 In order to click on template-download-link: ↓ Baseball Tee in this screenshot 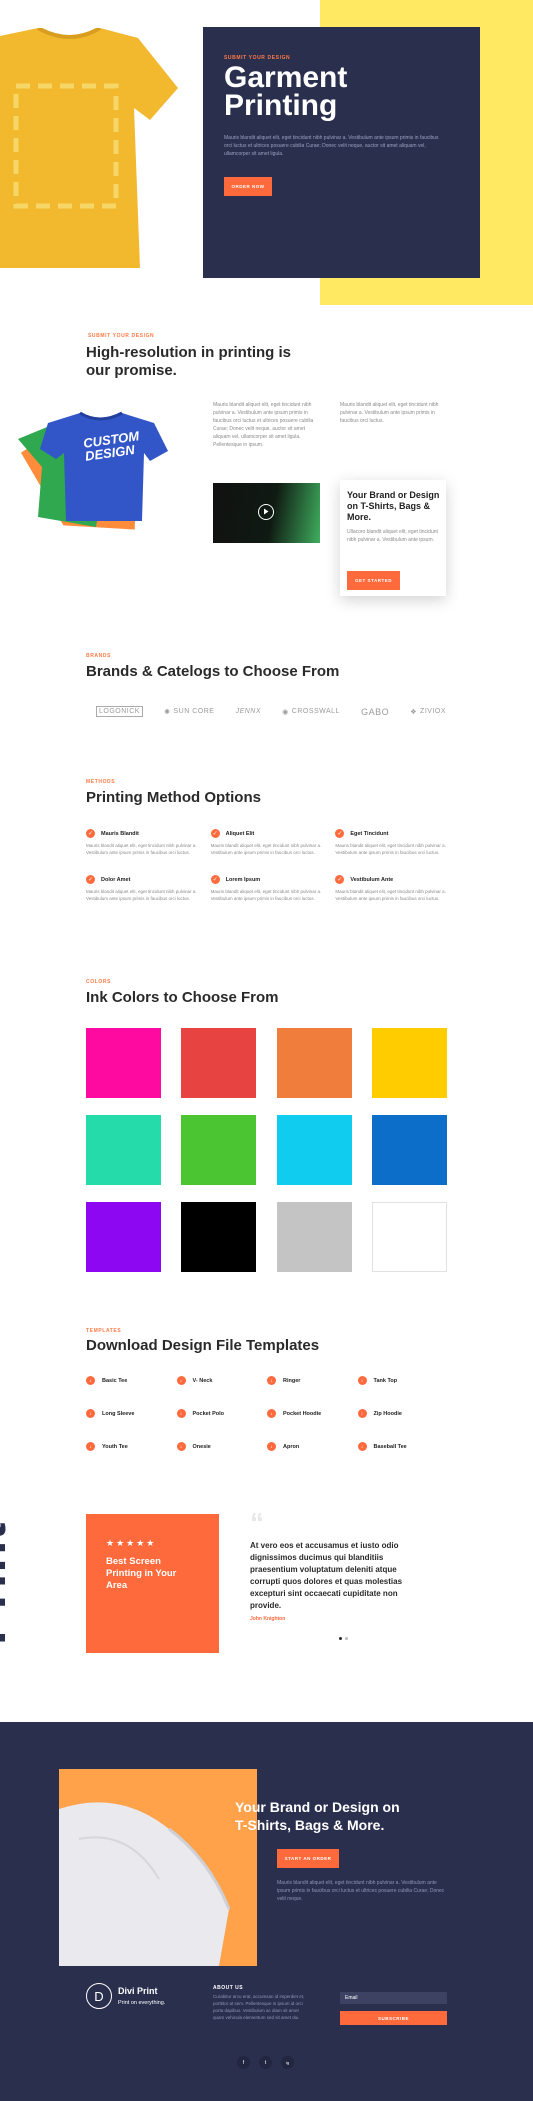, I will do `click(403, 1446)`.